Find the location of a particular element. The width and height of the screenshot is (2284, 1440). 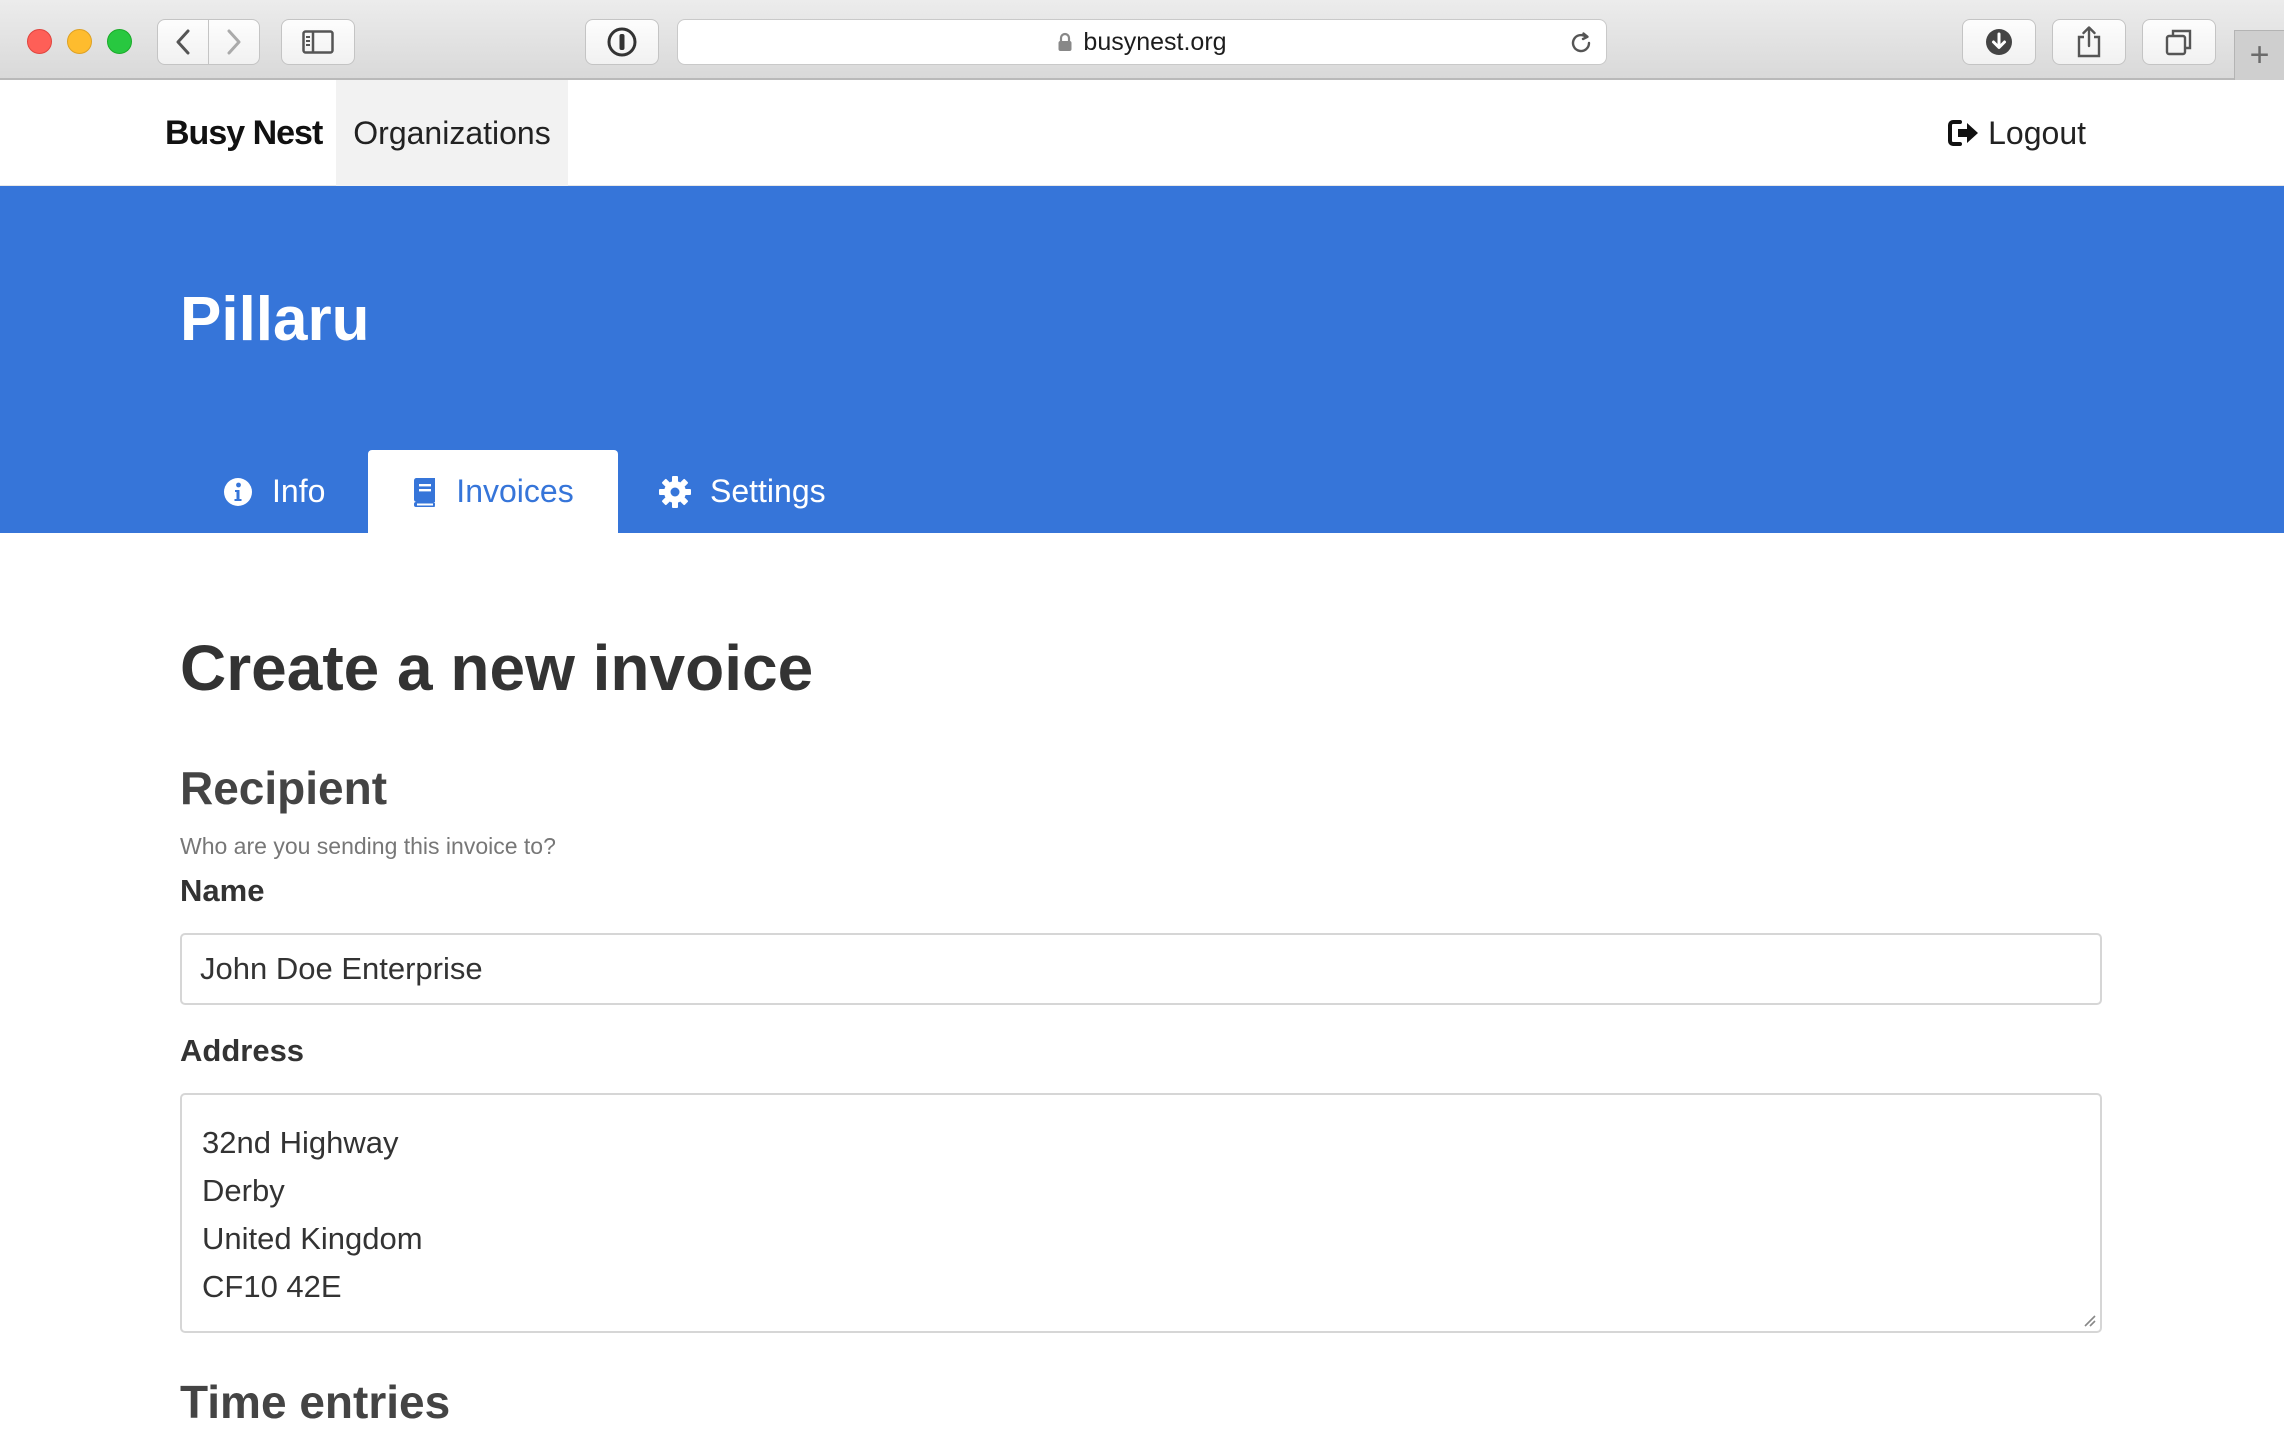

plus-icon: + is located at coordinates (2259, 55).